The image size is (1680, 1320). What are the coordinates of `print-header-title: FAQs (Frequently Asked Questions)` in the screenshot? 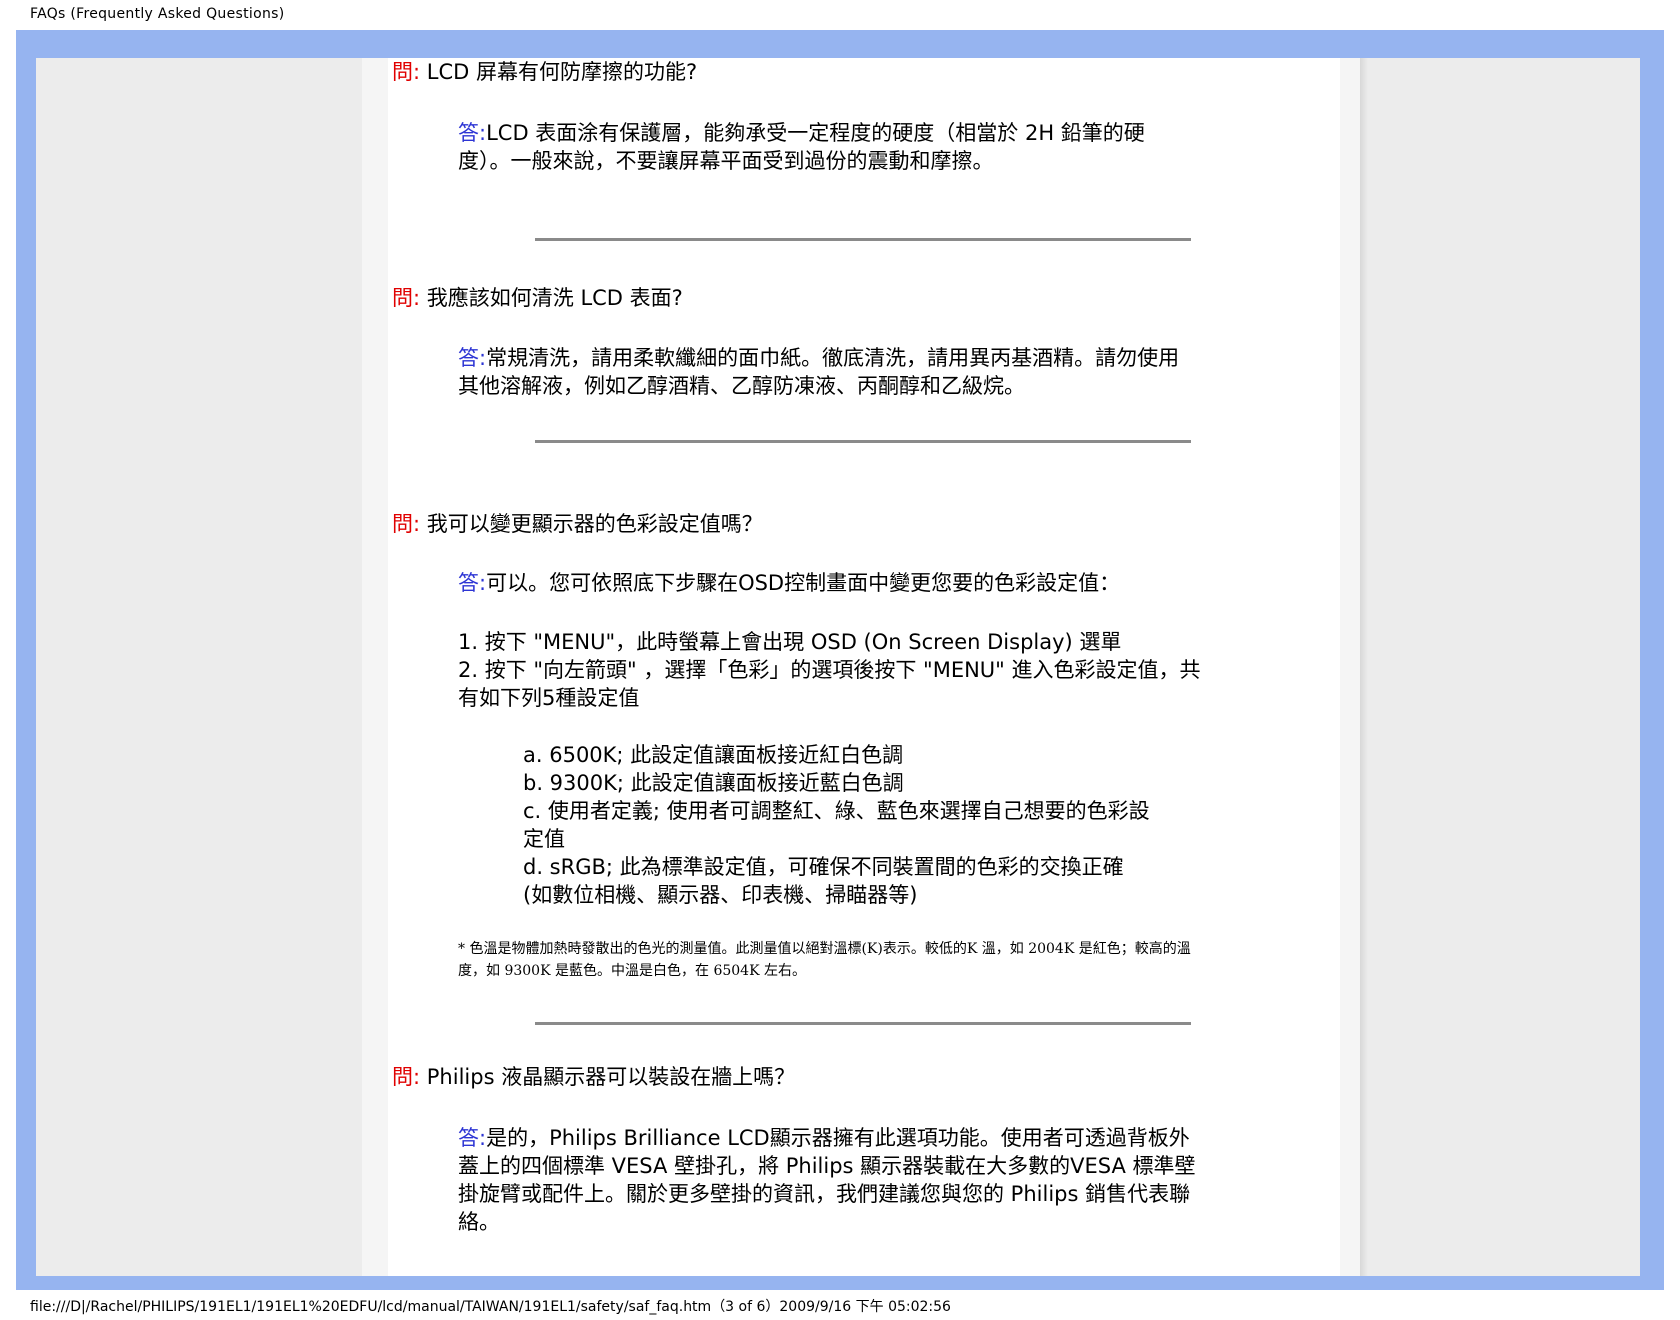 It's located at (157, 14).